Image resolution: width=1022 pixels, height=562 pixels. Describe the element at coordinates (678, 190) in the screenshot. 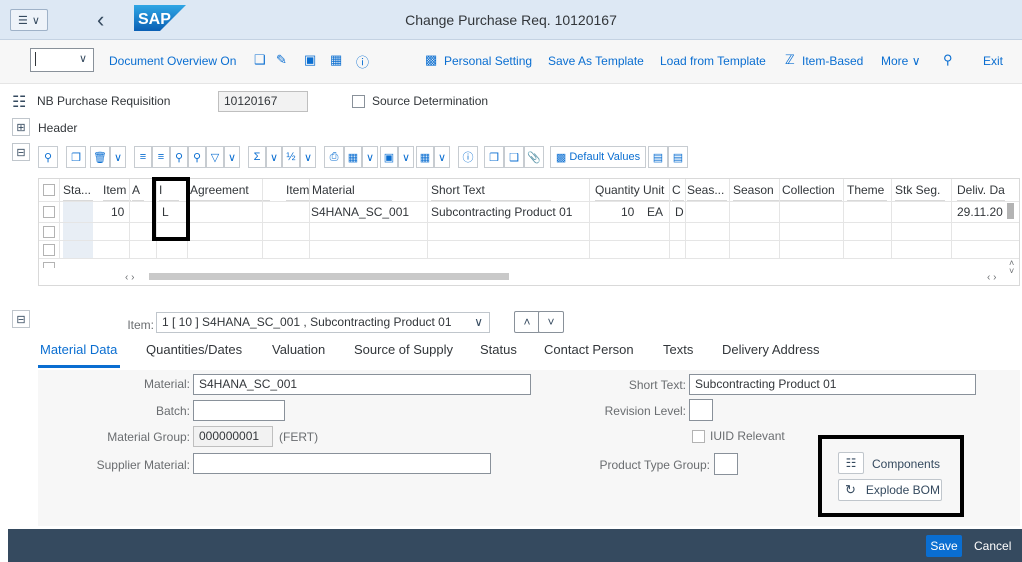

I see `column-header-c: C` at that location.